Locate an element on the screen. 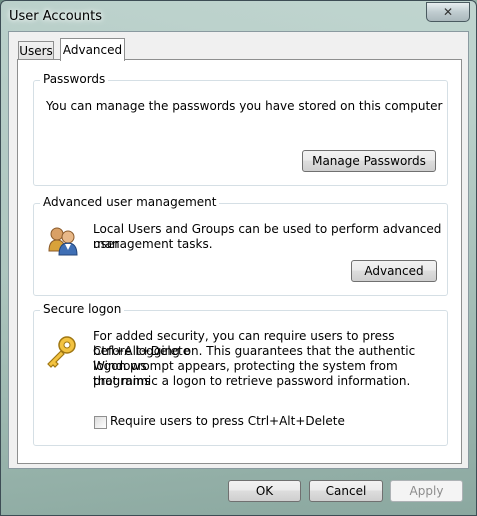 The image size is (477, 516). ok-button: OK is located at coordinates (264, 491).